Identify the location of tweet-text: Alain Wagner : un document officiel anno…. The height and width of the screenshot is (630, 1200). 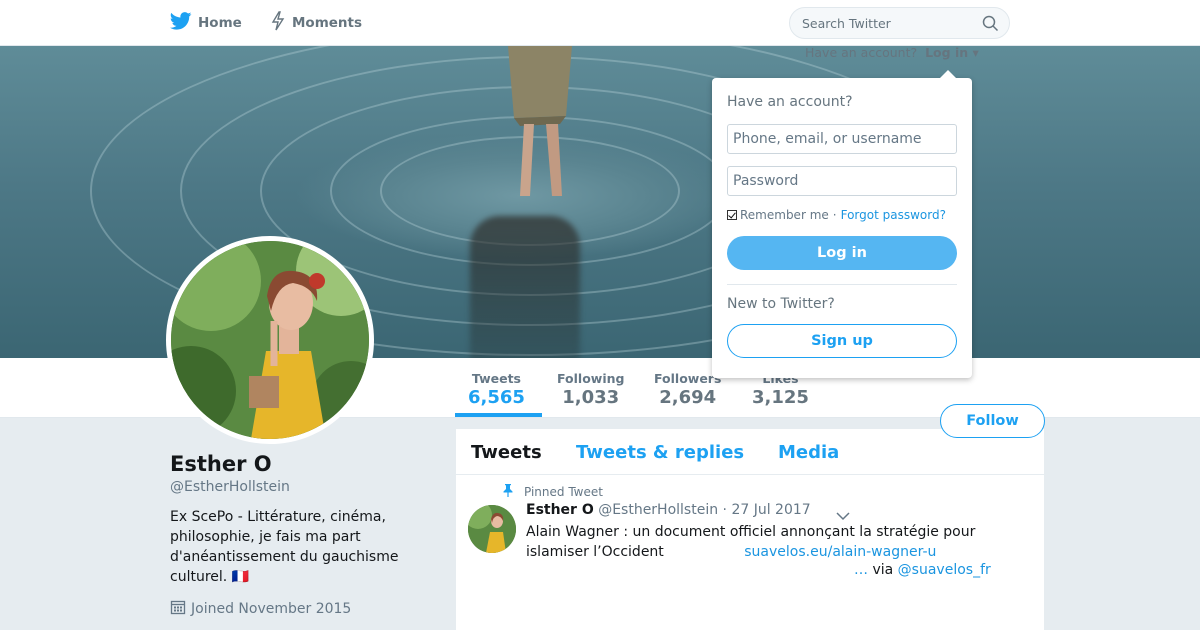
(766, 542).